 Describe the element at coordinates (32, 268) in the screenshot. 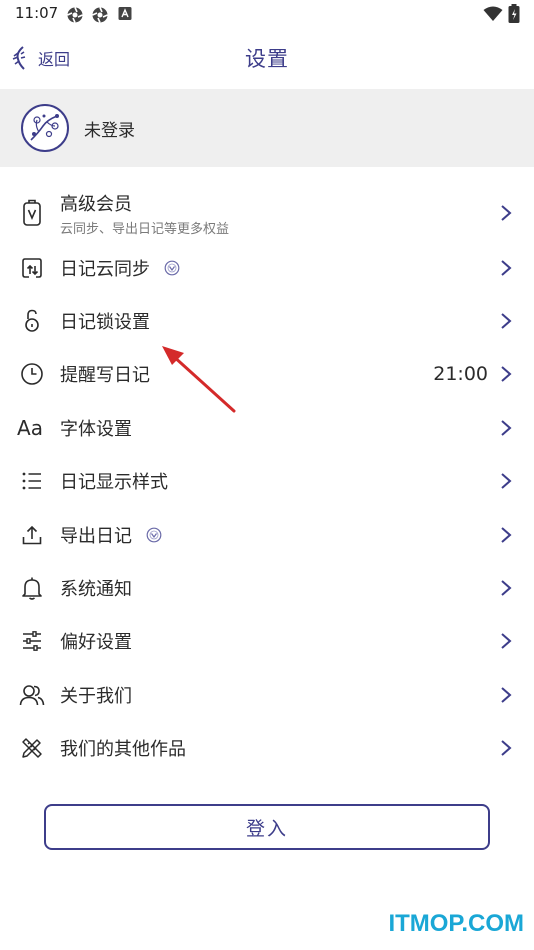

I see `cloud-sync-icon` at that location.